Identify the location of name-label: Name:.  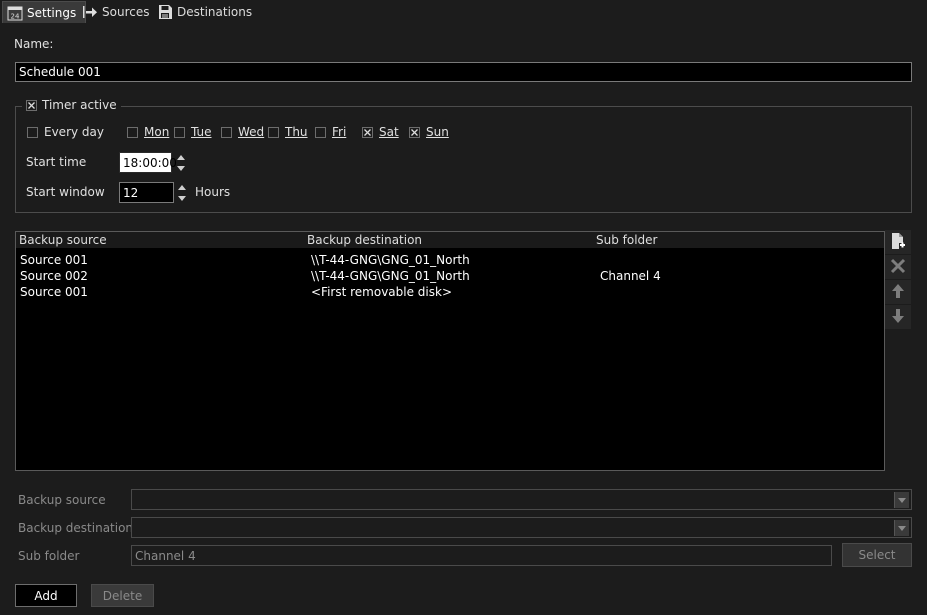
(34, 44).